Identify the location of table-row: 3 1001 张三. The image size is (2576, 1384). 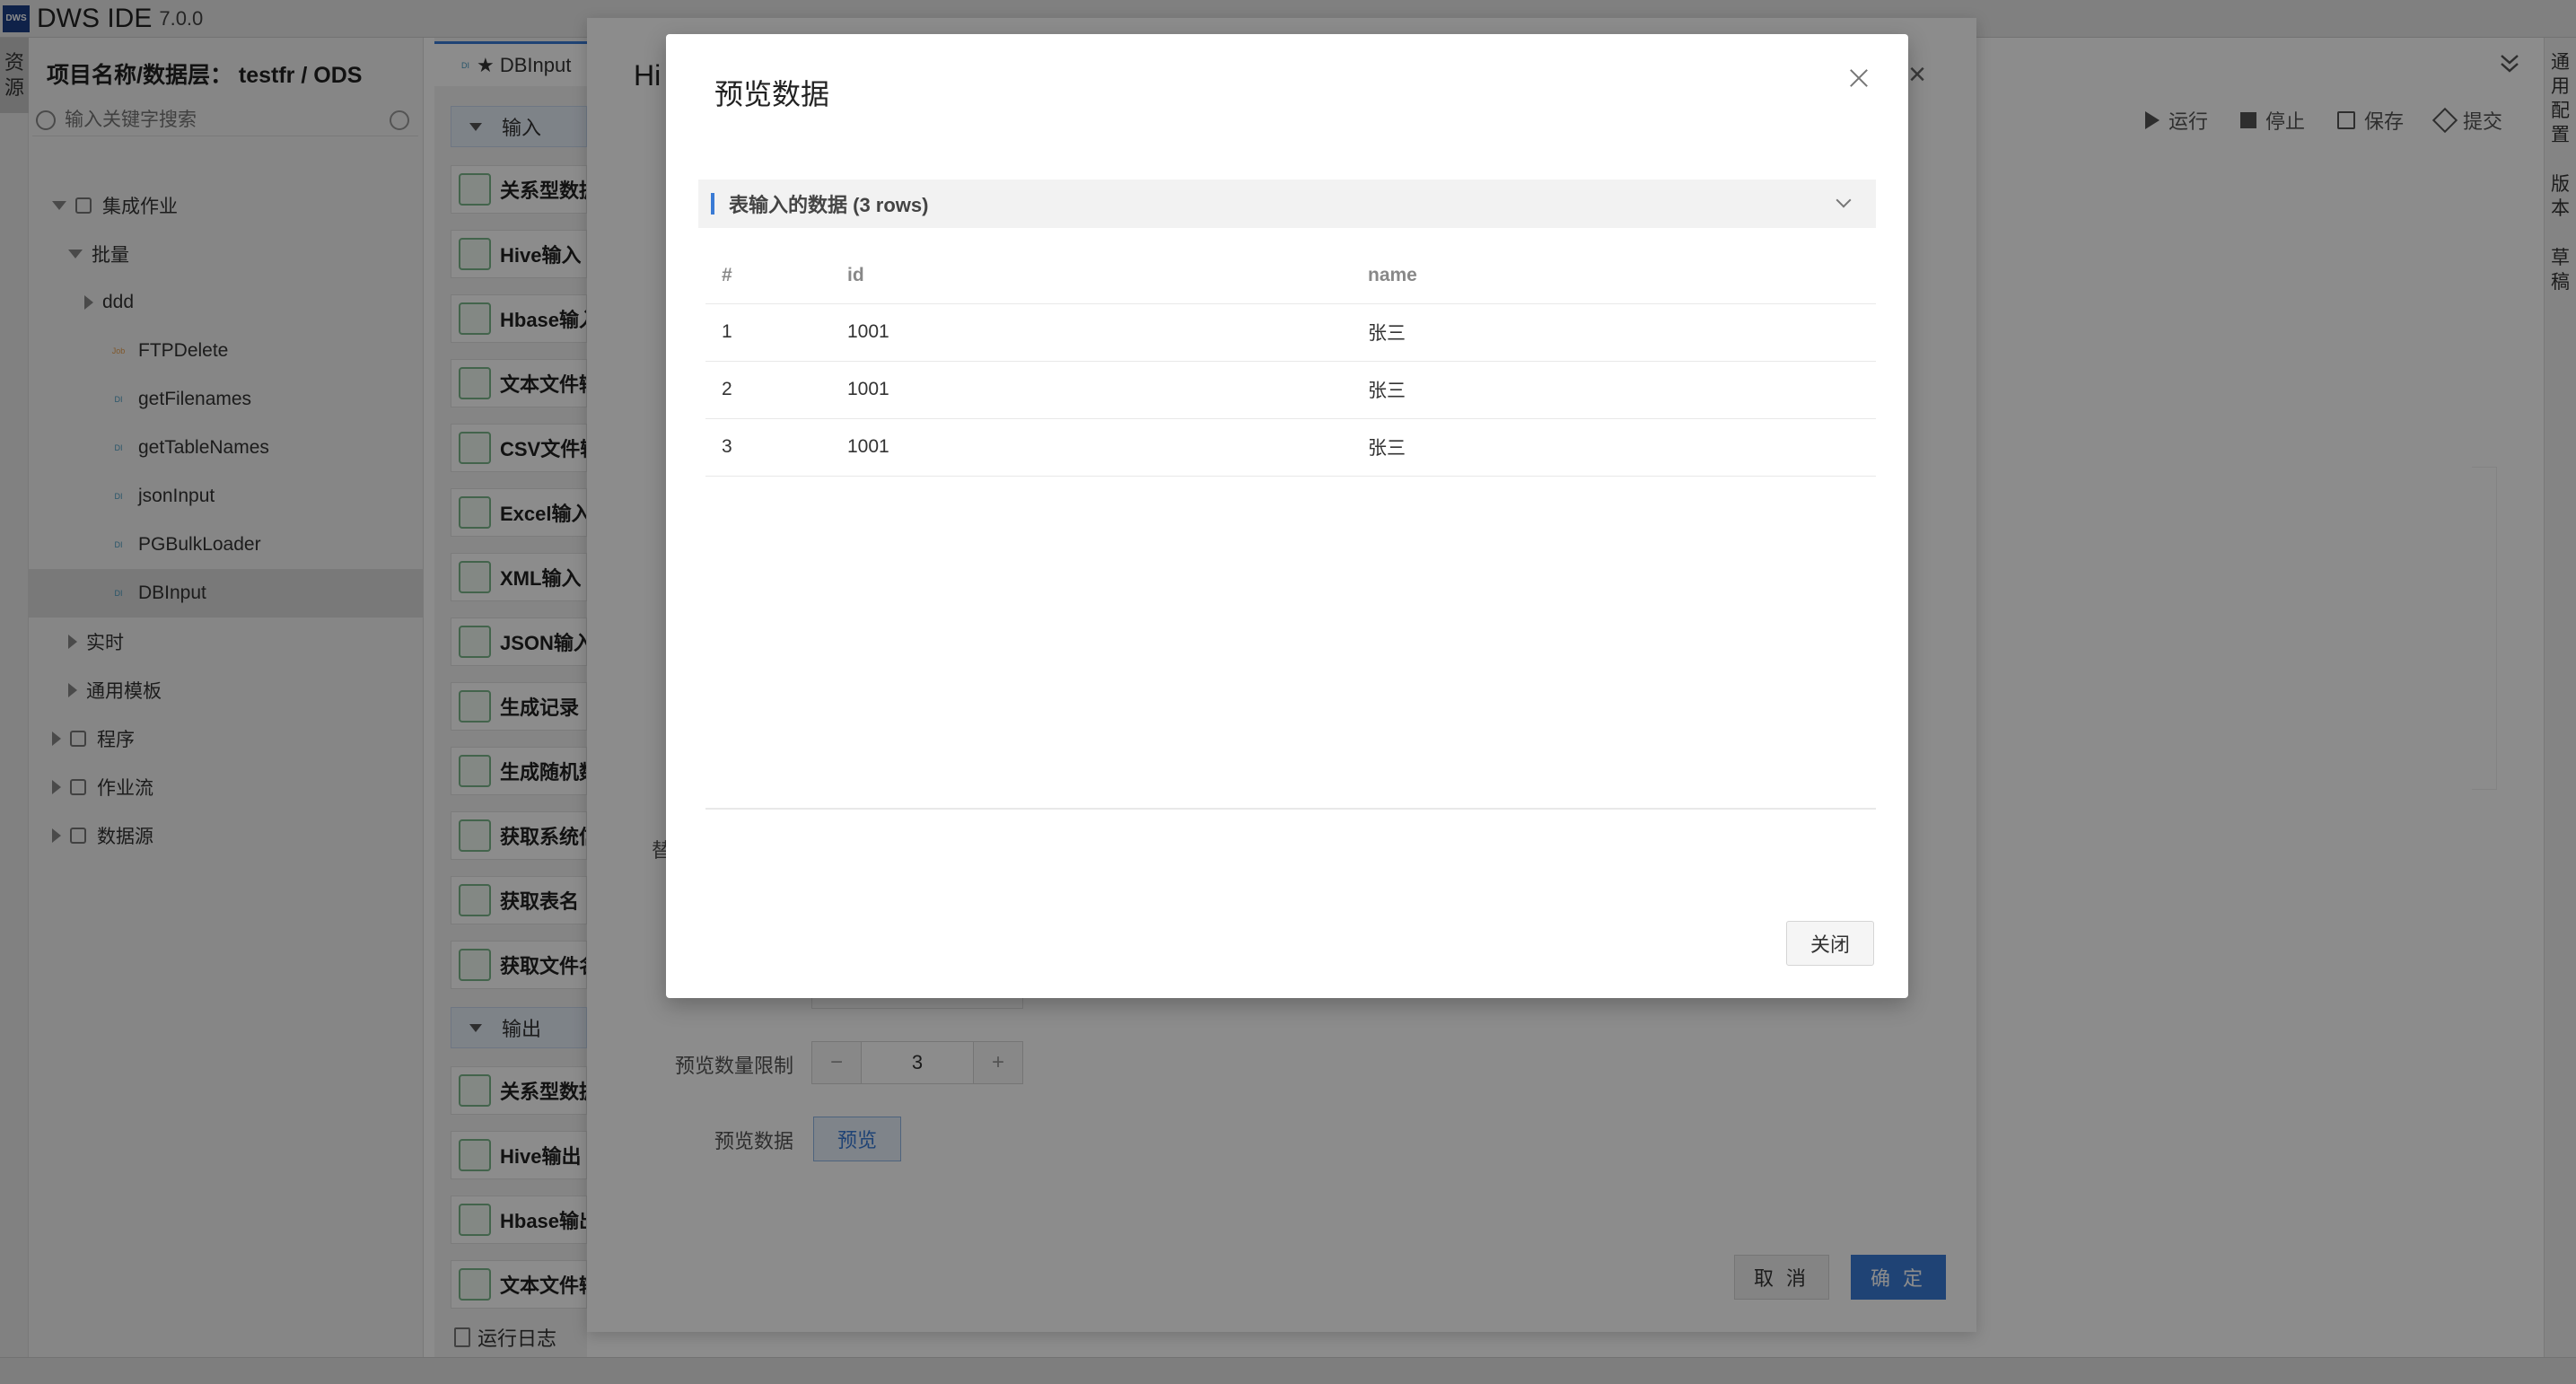
(1290, 447).